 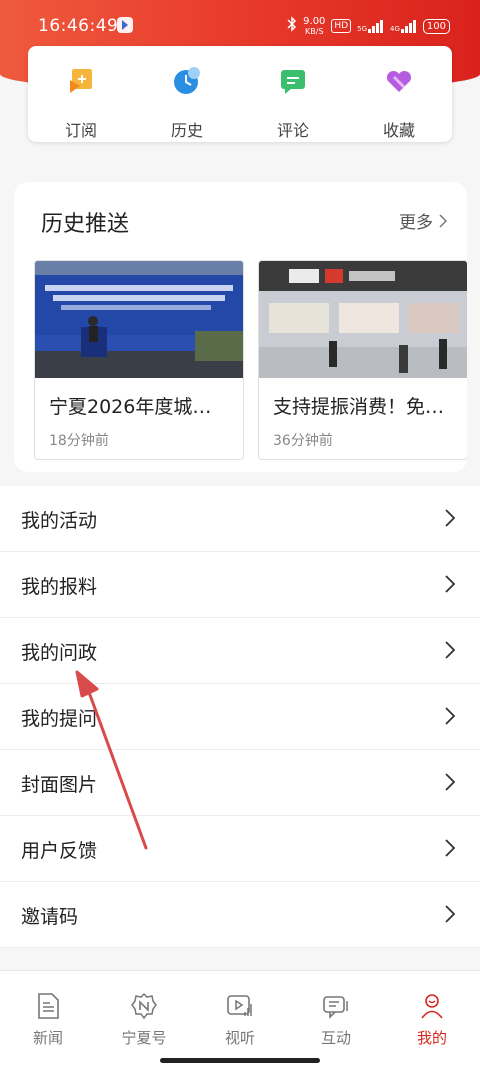 What do you see at coordinates (432, 1022) in the screenshot?
I see `nav-tab-me: 我的` at bounding box center [432, 1022].